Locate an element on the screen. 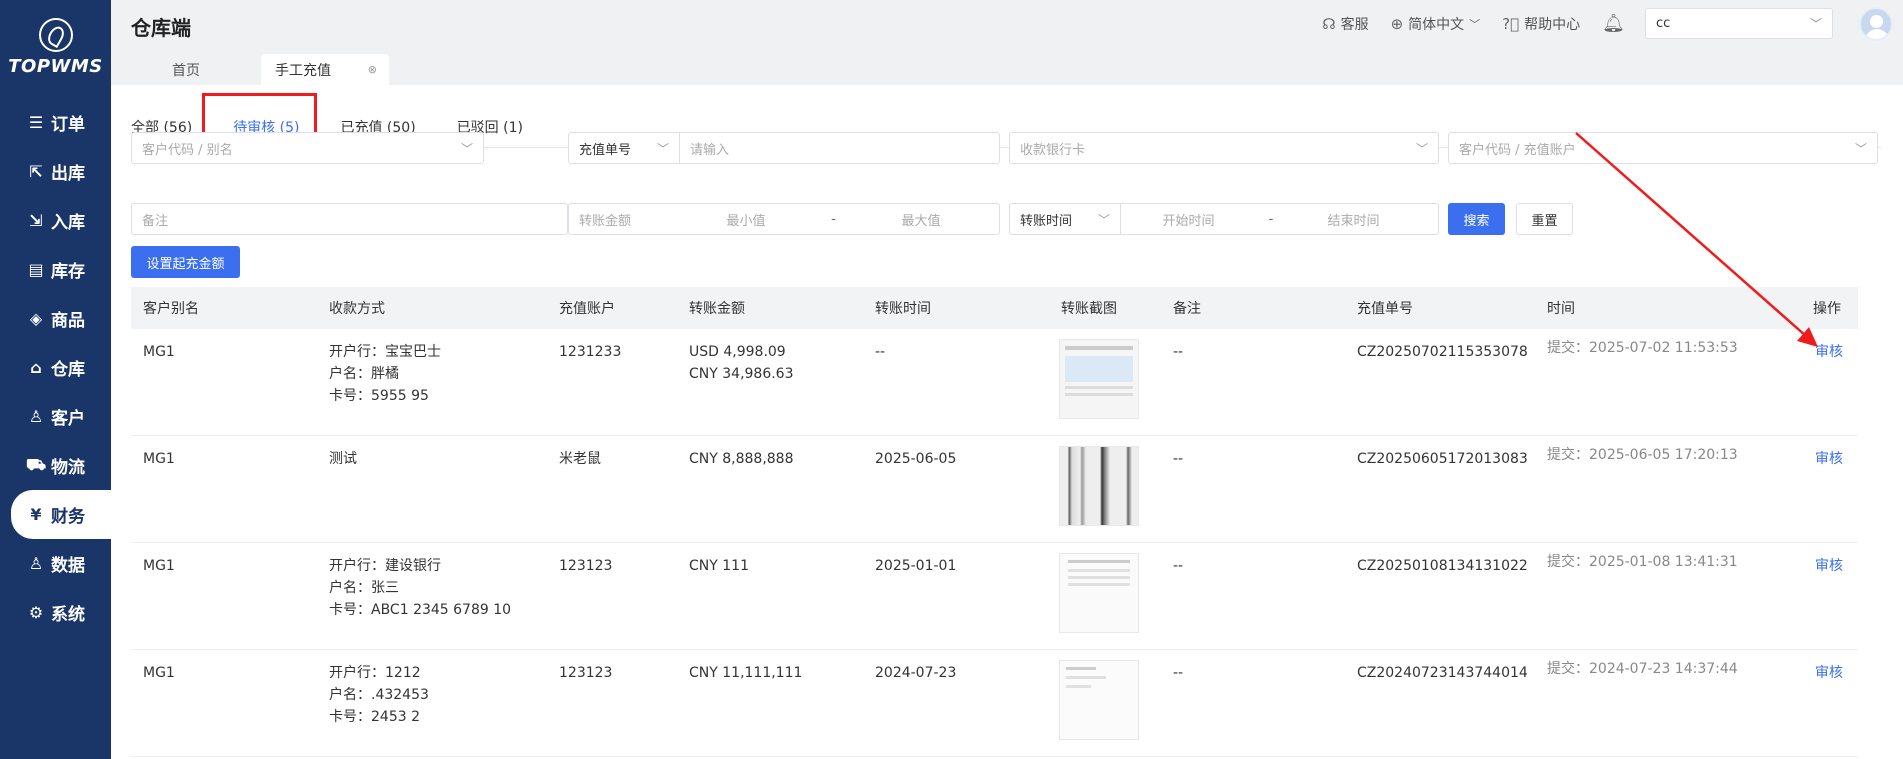  inventory-icon: ▤ is located at coordinates (36, 269).